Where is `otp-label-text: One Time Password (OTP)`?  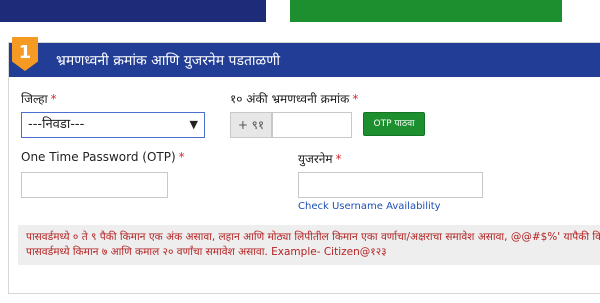 otp-label-text: One Time Password (OTP) is located at coordinates (98, 157).